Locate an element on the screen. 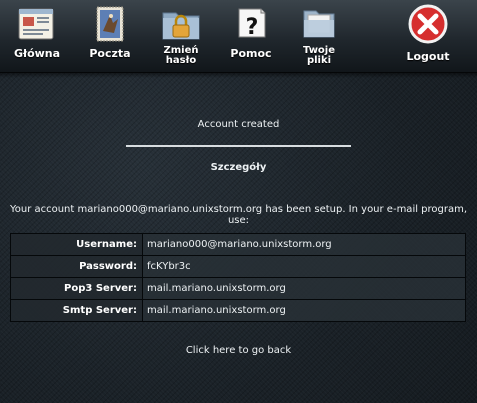 The height and width of the screenshot is (403, 477). locked-folder-icon is located at coordinates (181, 24).